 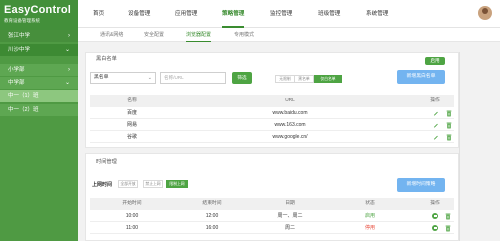 What do you see at coordinates (131, 125) in the screenshot?
I see `row-name: 网易` at bounding box center [131, 125].